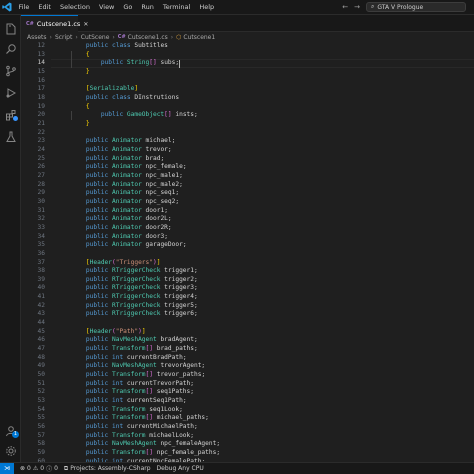 The height and width of the screenshot is (474, 474). What do you see at coordinates (41, 149) in the screenshot?
I see `line-number: 24` at bounding box center [41, 149].